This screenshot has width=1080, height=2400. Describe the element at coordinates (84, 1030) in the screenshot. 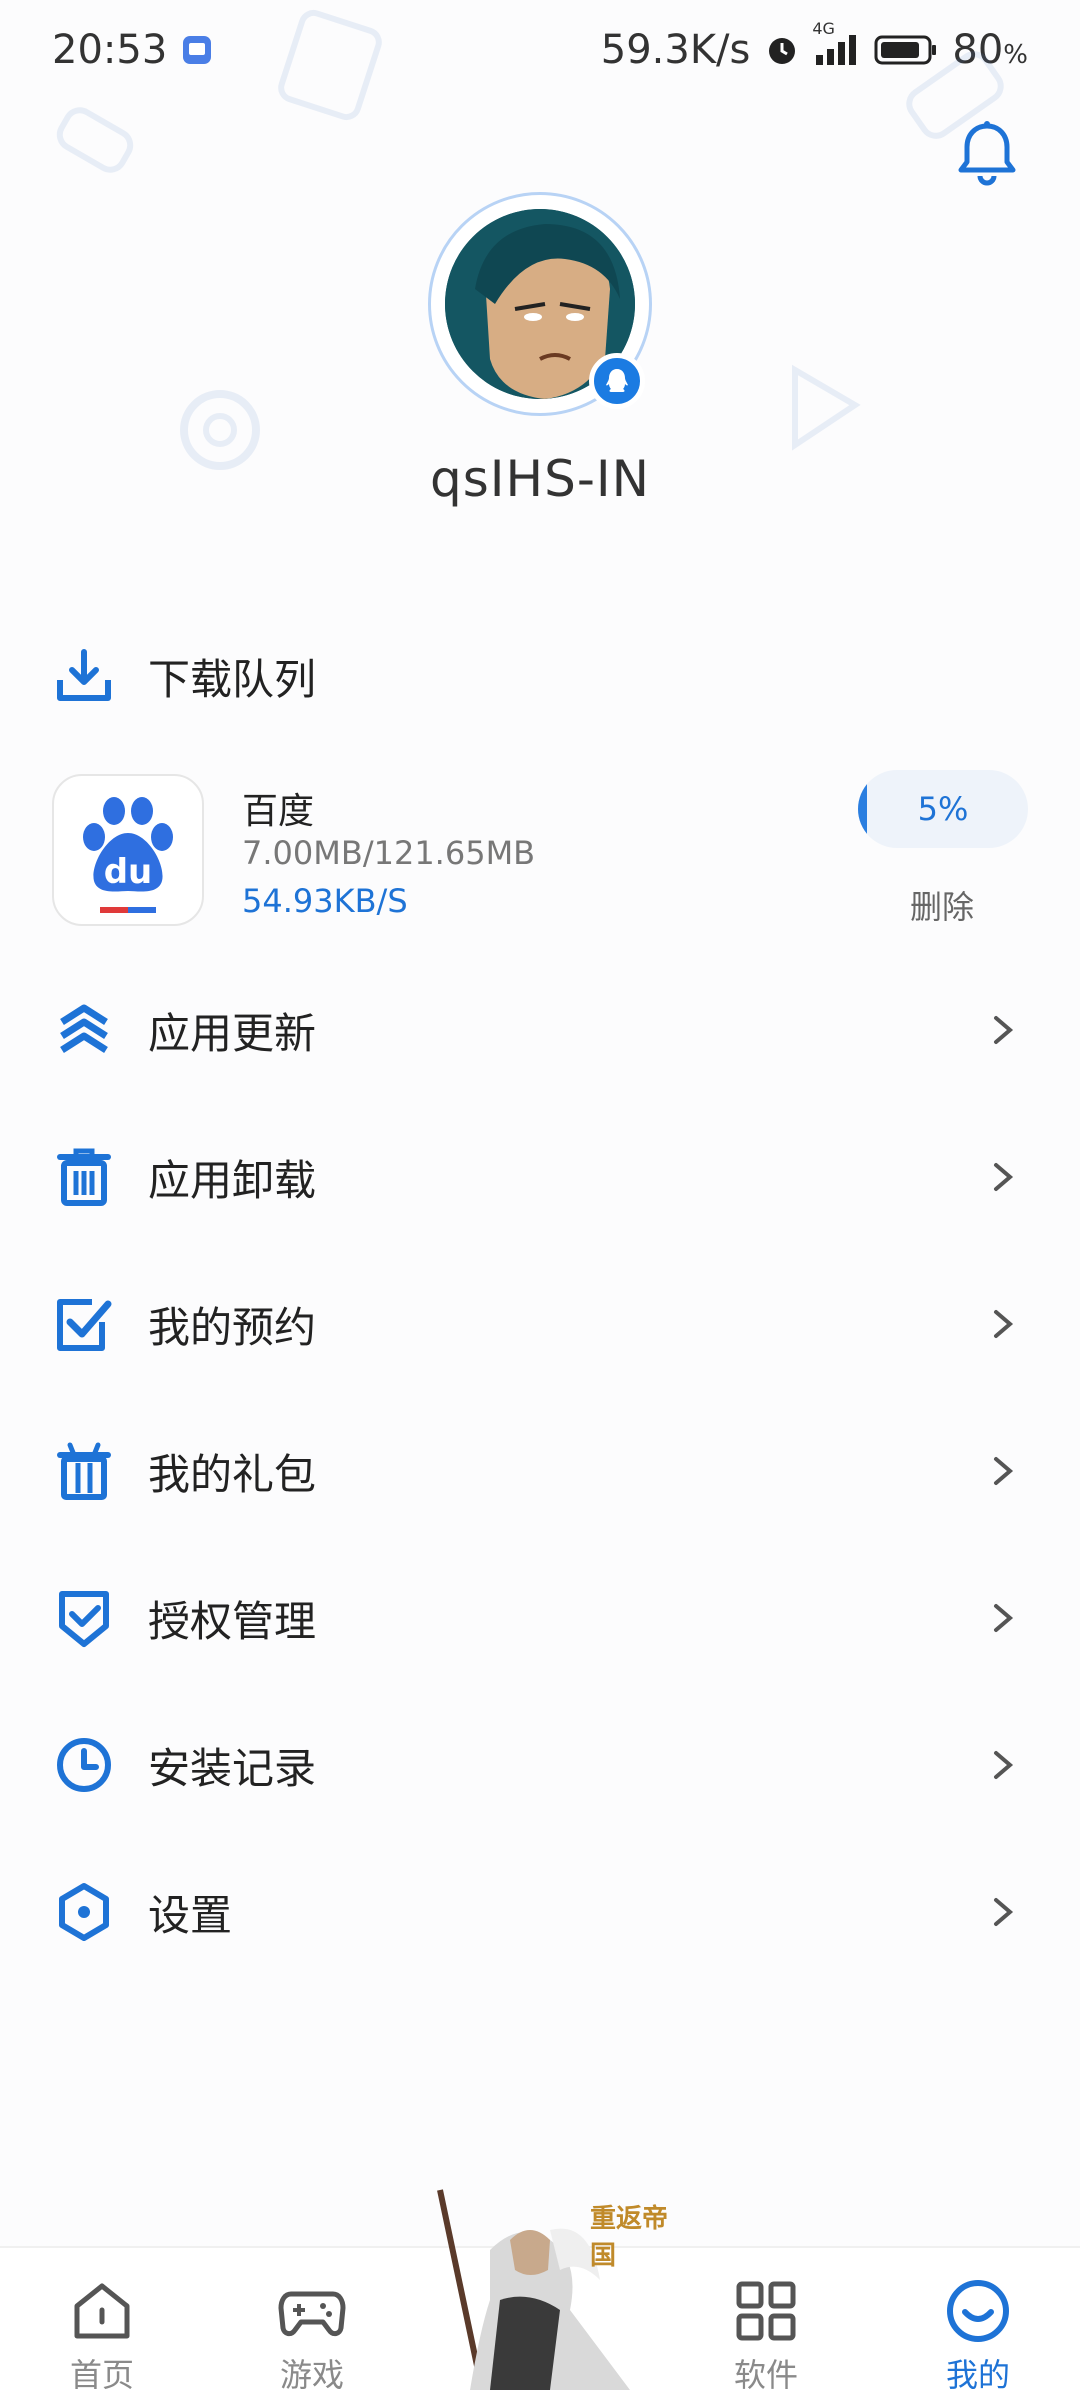

I see `chevrons-up-icon` at that location.